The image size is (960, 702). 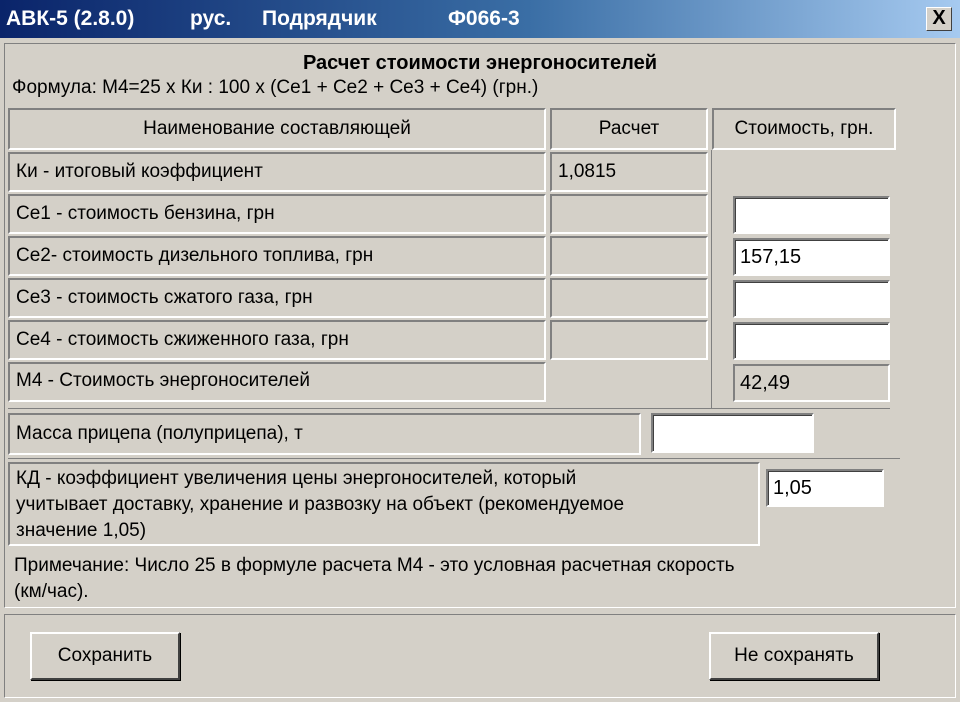 I want to click on row-label-m4: М4 - Стоимость энергоносителей, so click(x=277, y=382).